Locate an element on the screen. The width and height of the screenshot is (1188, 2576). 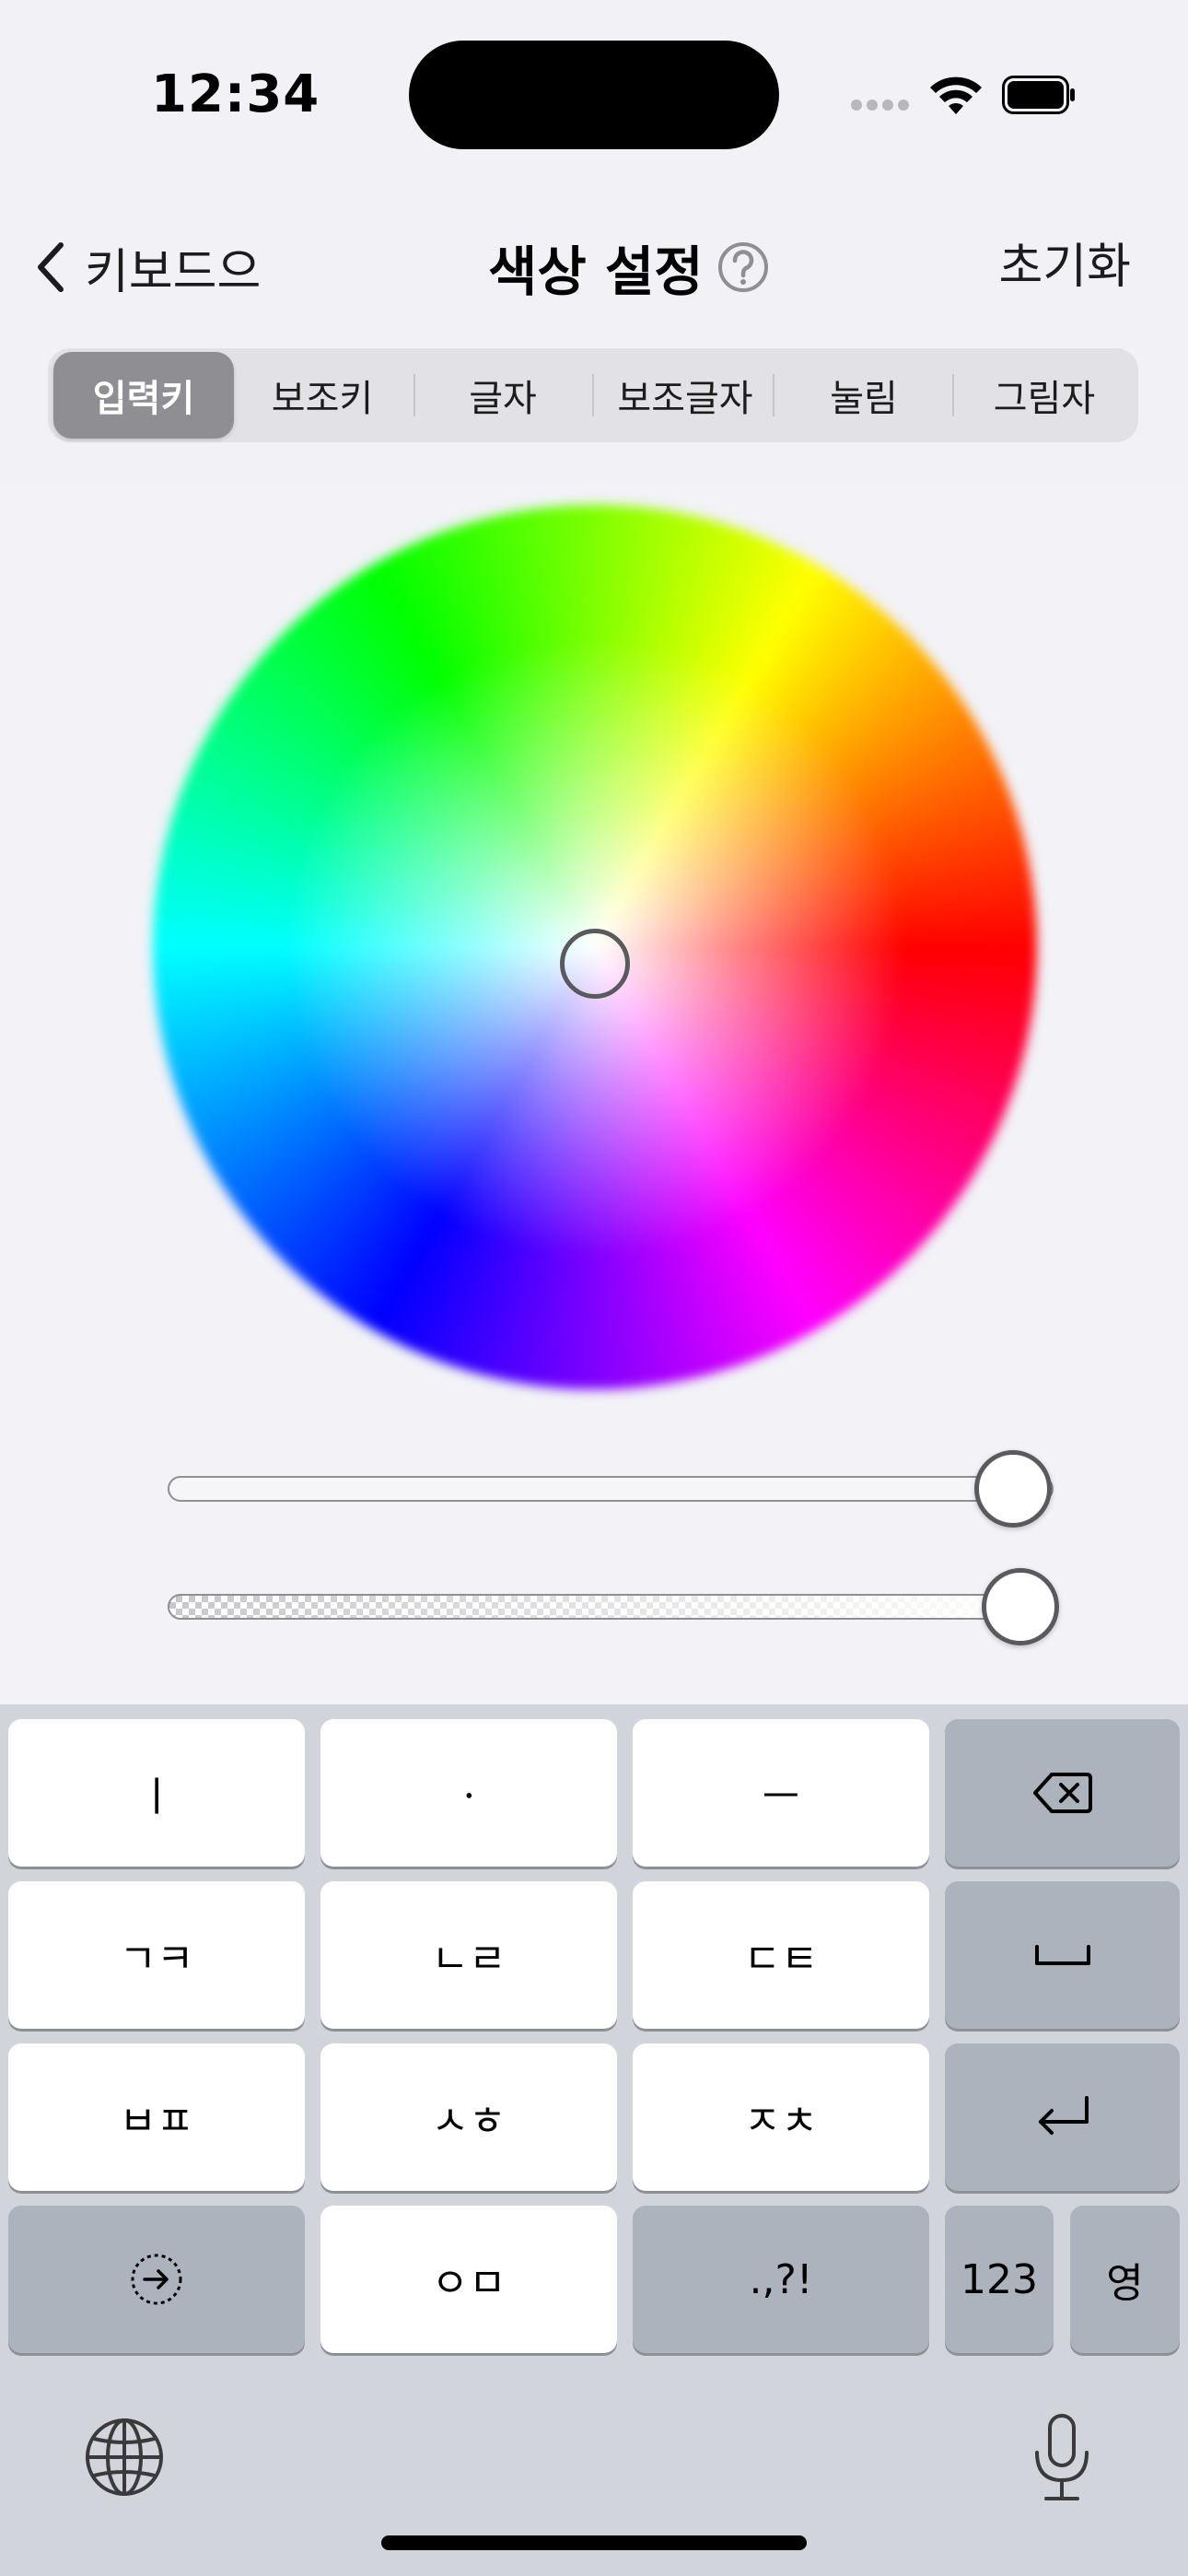
tab-auxiliary-text: 보조글자 is located at coordinates (685, 395).